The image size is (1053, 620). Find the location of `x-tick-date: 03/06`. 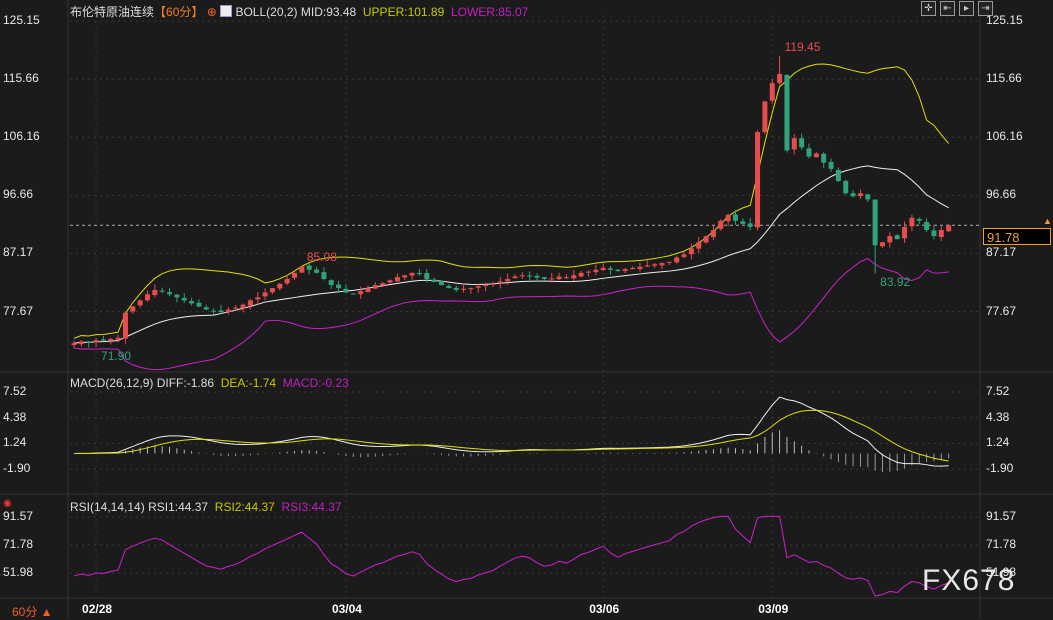

x-tick-date: 03/06 is located at coordinates (604, 609).